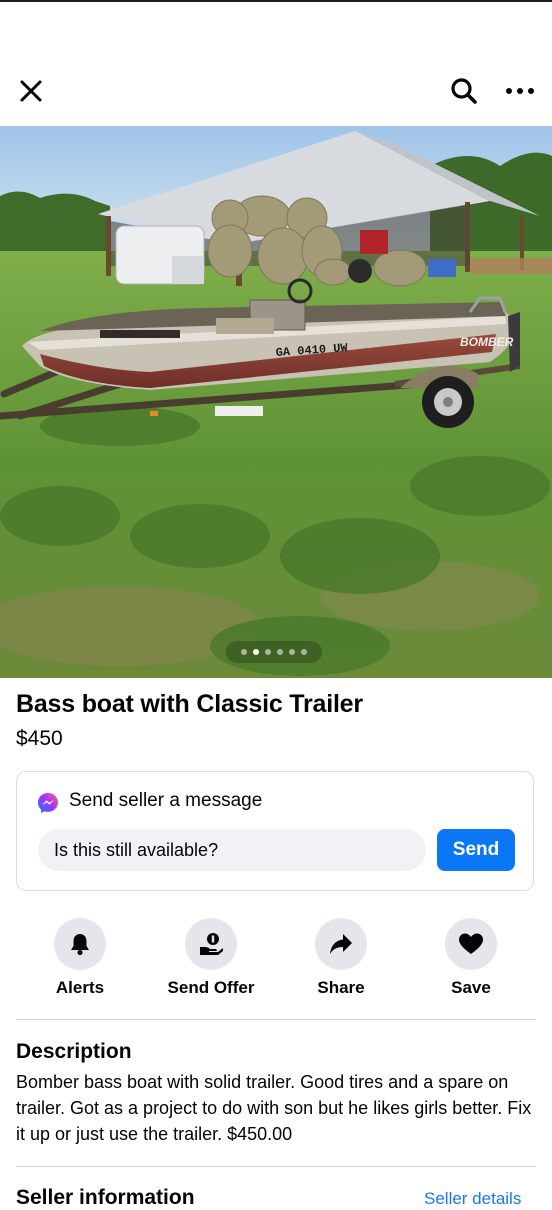 The width and height of the screenshot is (552, 1210). I want to click on save-button, so click(471, 944).